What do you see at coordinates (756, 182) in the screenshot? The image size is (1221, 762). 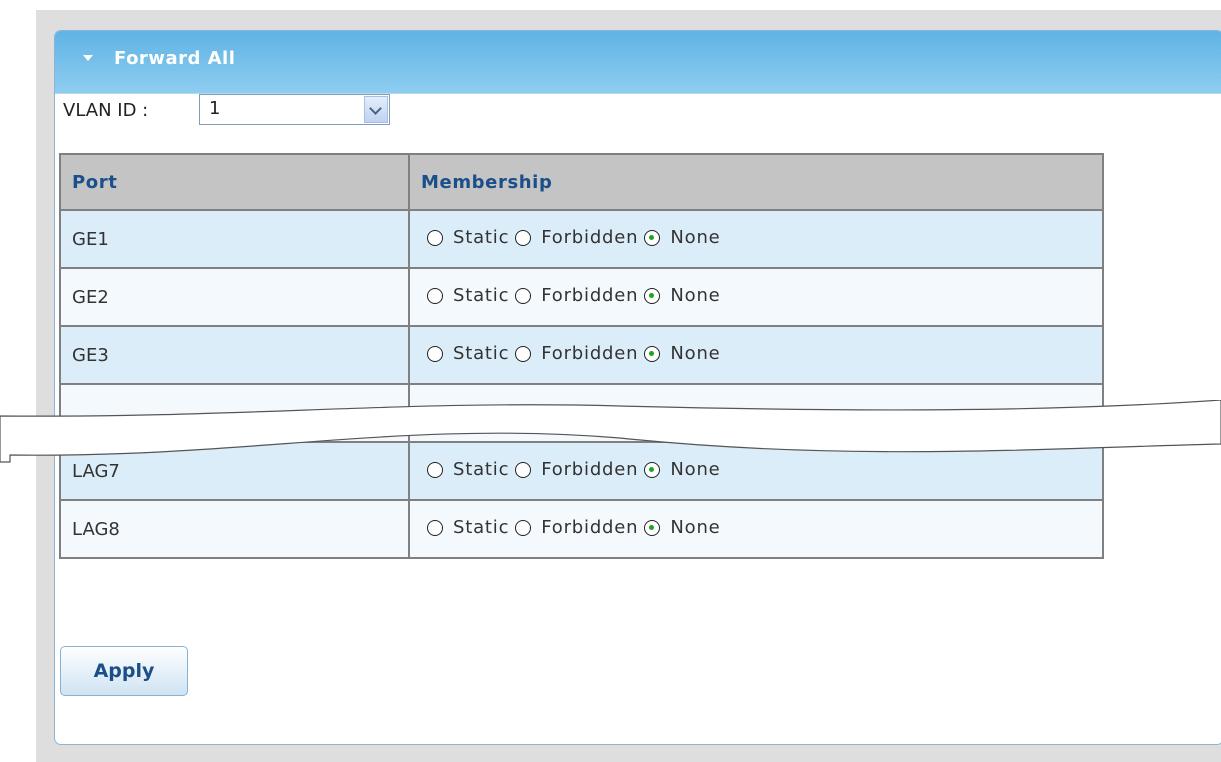 I see `membership-column-header: Membership` at bounding box center [756, 182].